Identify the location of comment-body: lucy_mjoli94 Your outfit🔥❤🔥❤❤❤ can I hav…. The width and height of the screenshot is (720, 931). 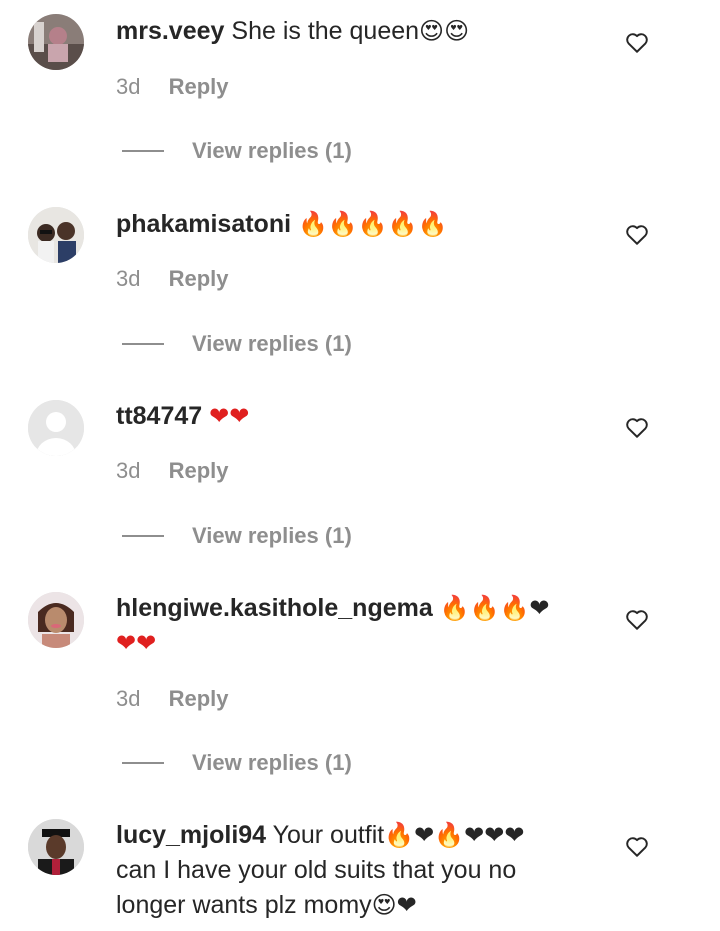
(361, 870).